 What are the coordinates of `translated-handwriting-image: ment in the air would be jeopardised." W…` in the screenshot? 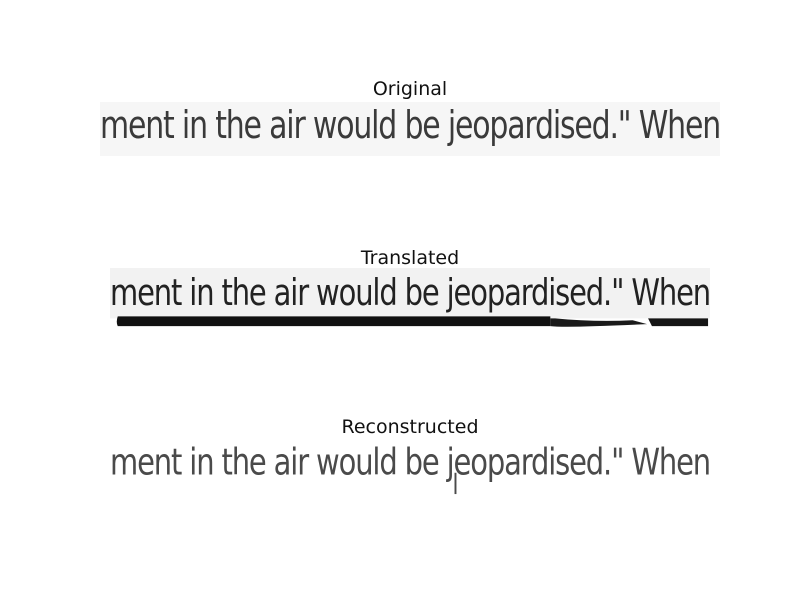 It's located at (410, 297).